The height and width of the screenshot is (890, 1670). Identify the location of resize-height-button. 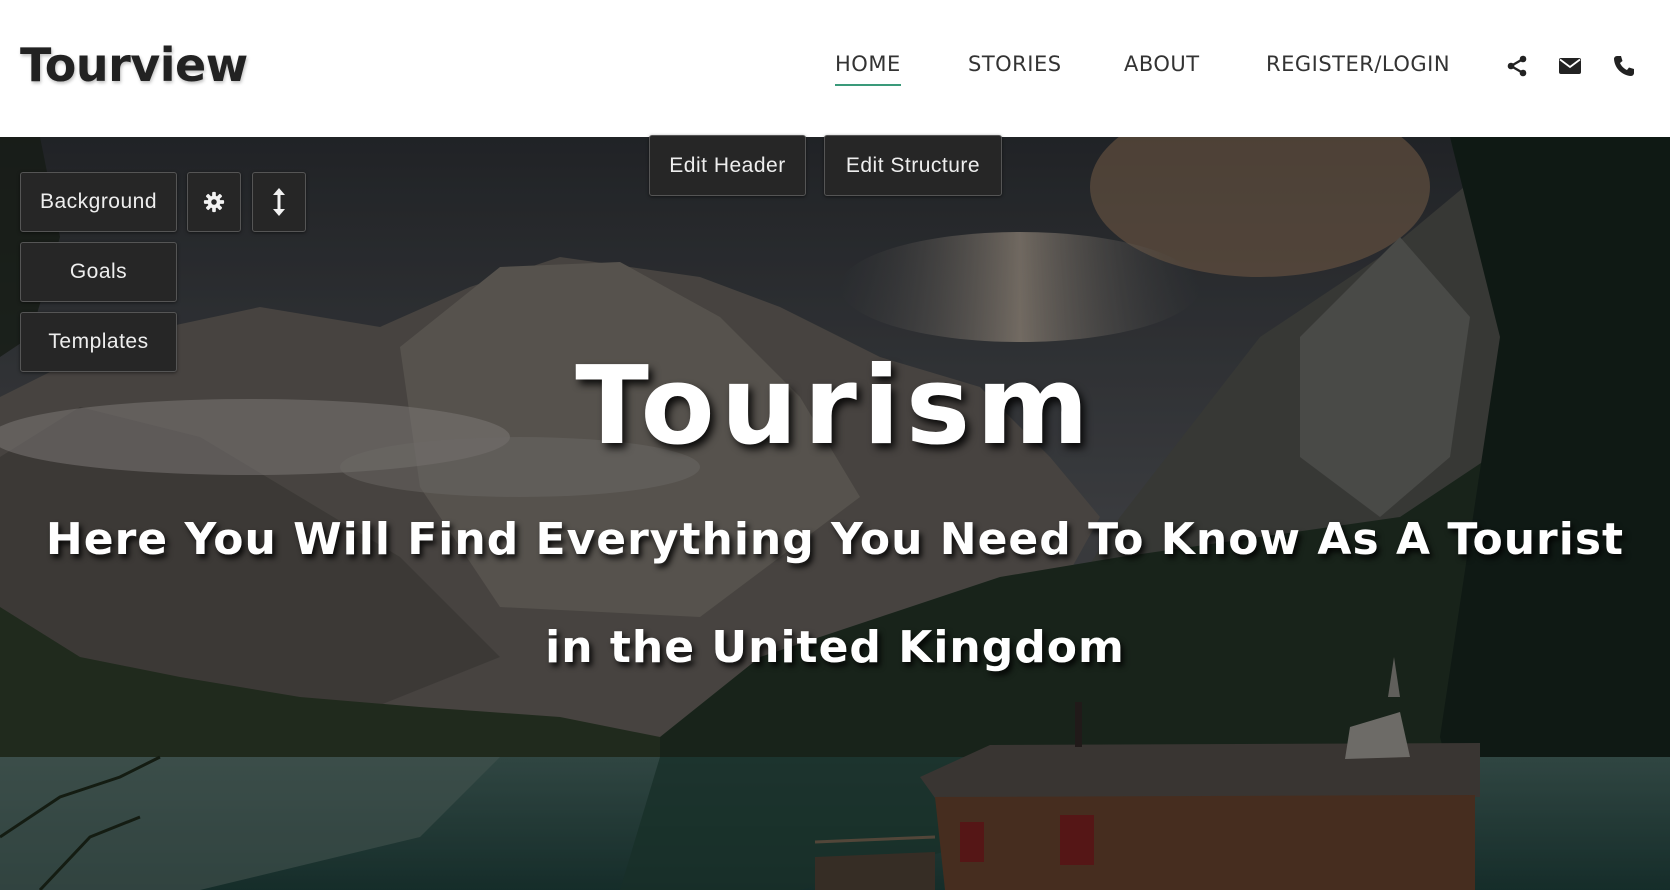
(279, 202).